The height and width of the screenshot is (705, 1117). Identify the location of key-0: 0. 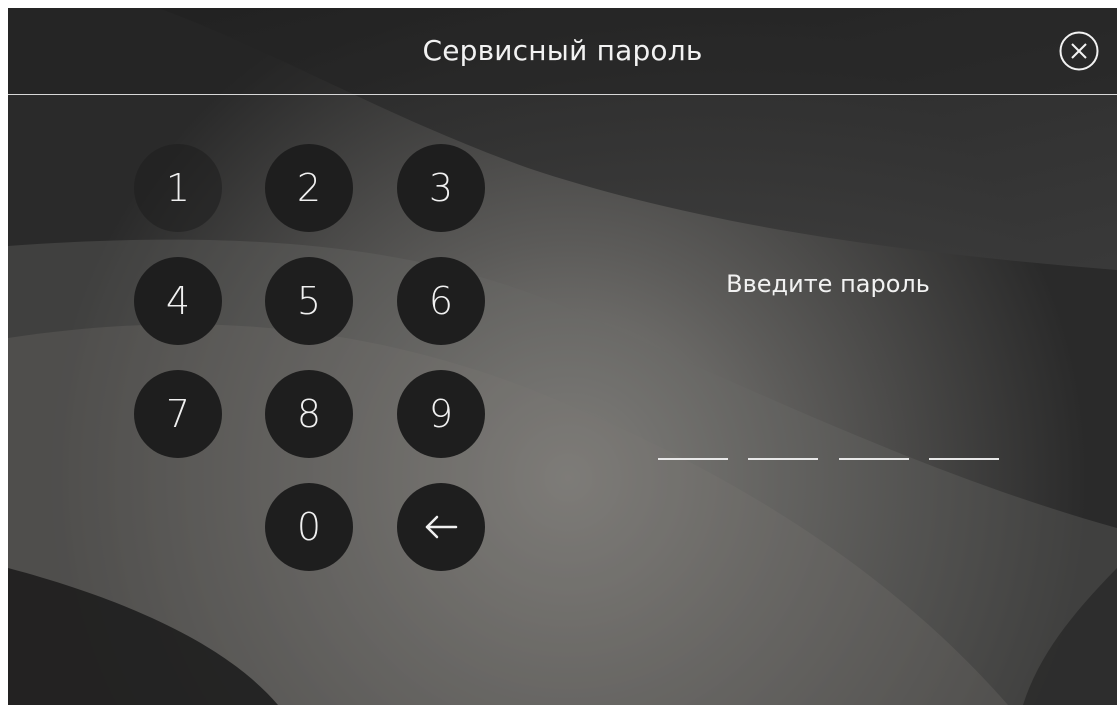
(309, 527).